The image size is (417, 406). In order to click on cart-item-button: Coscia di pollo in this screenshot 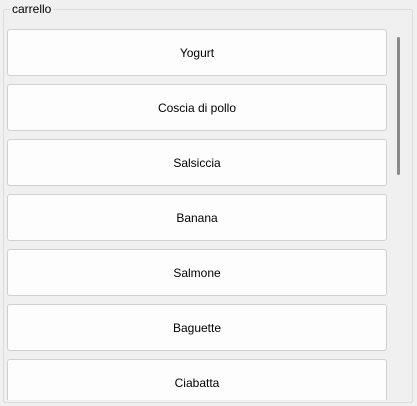, I will do `click(197, 107)`.